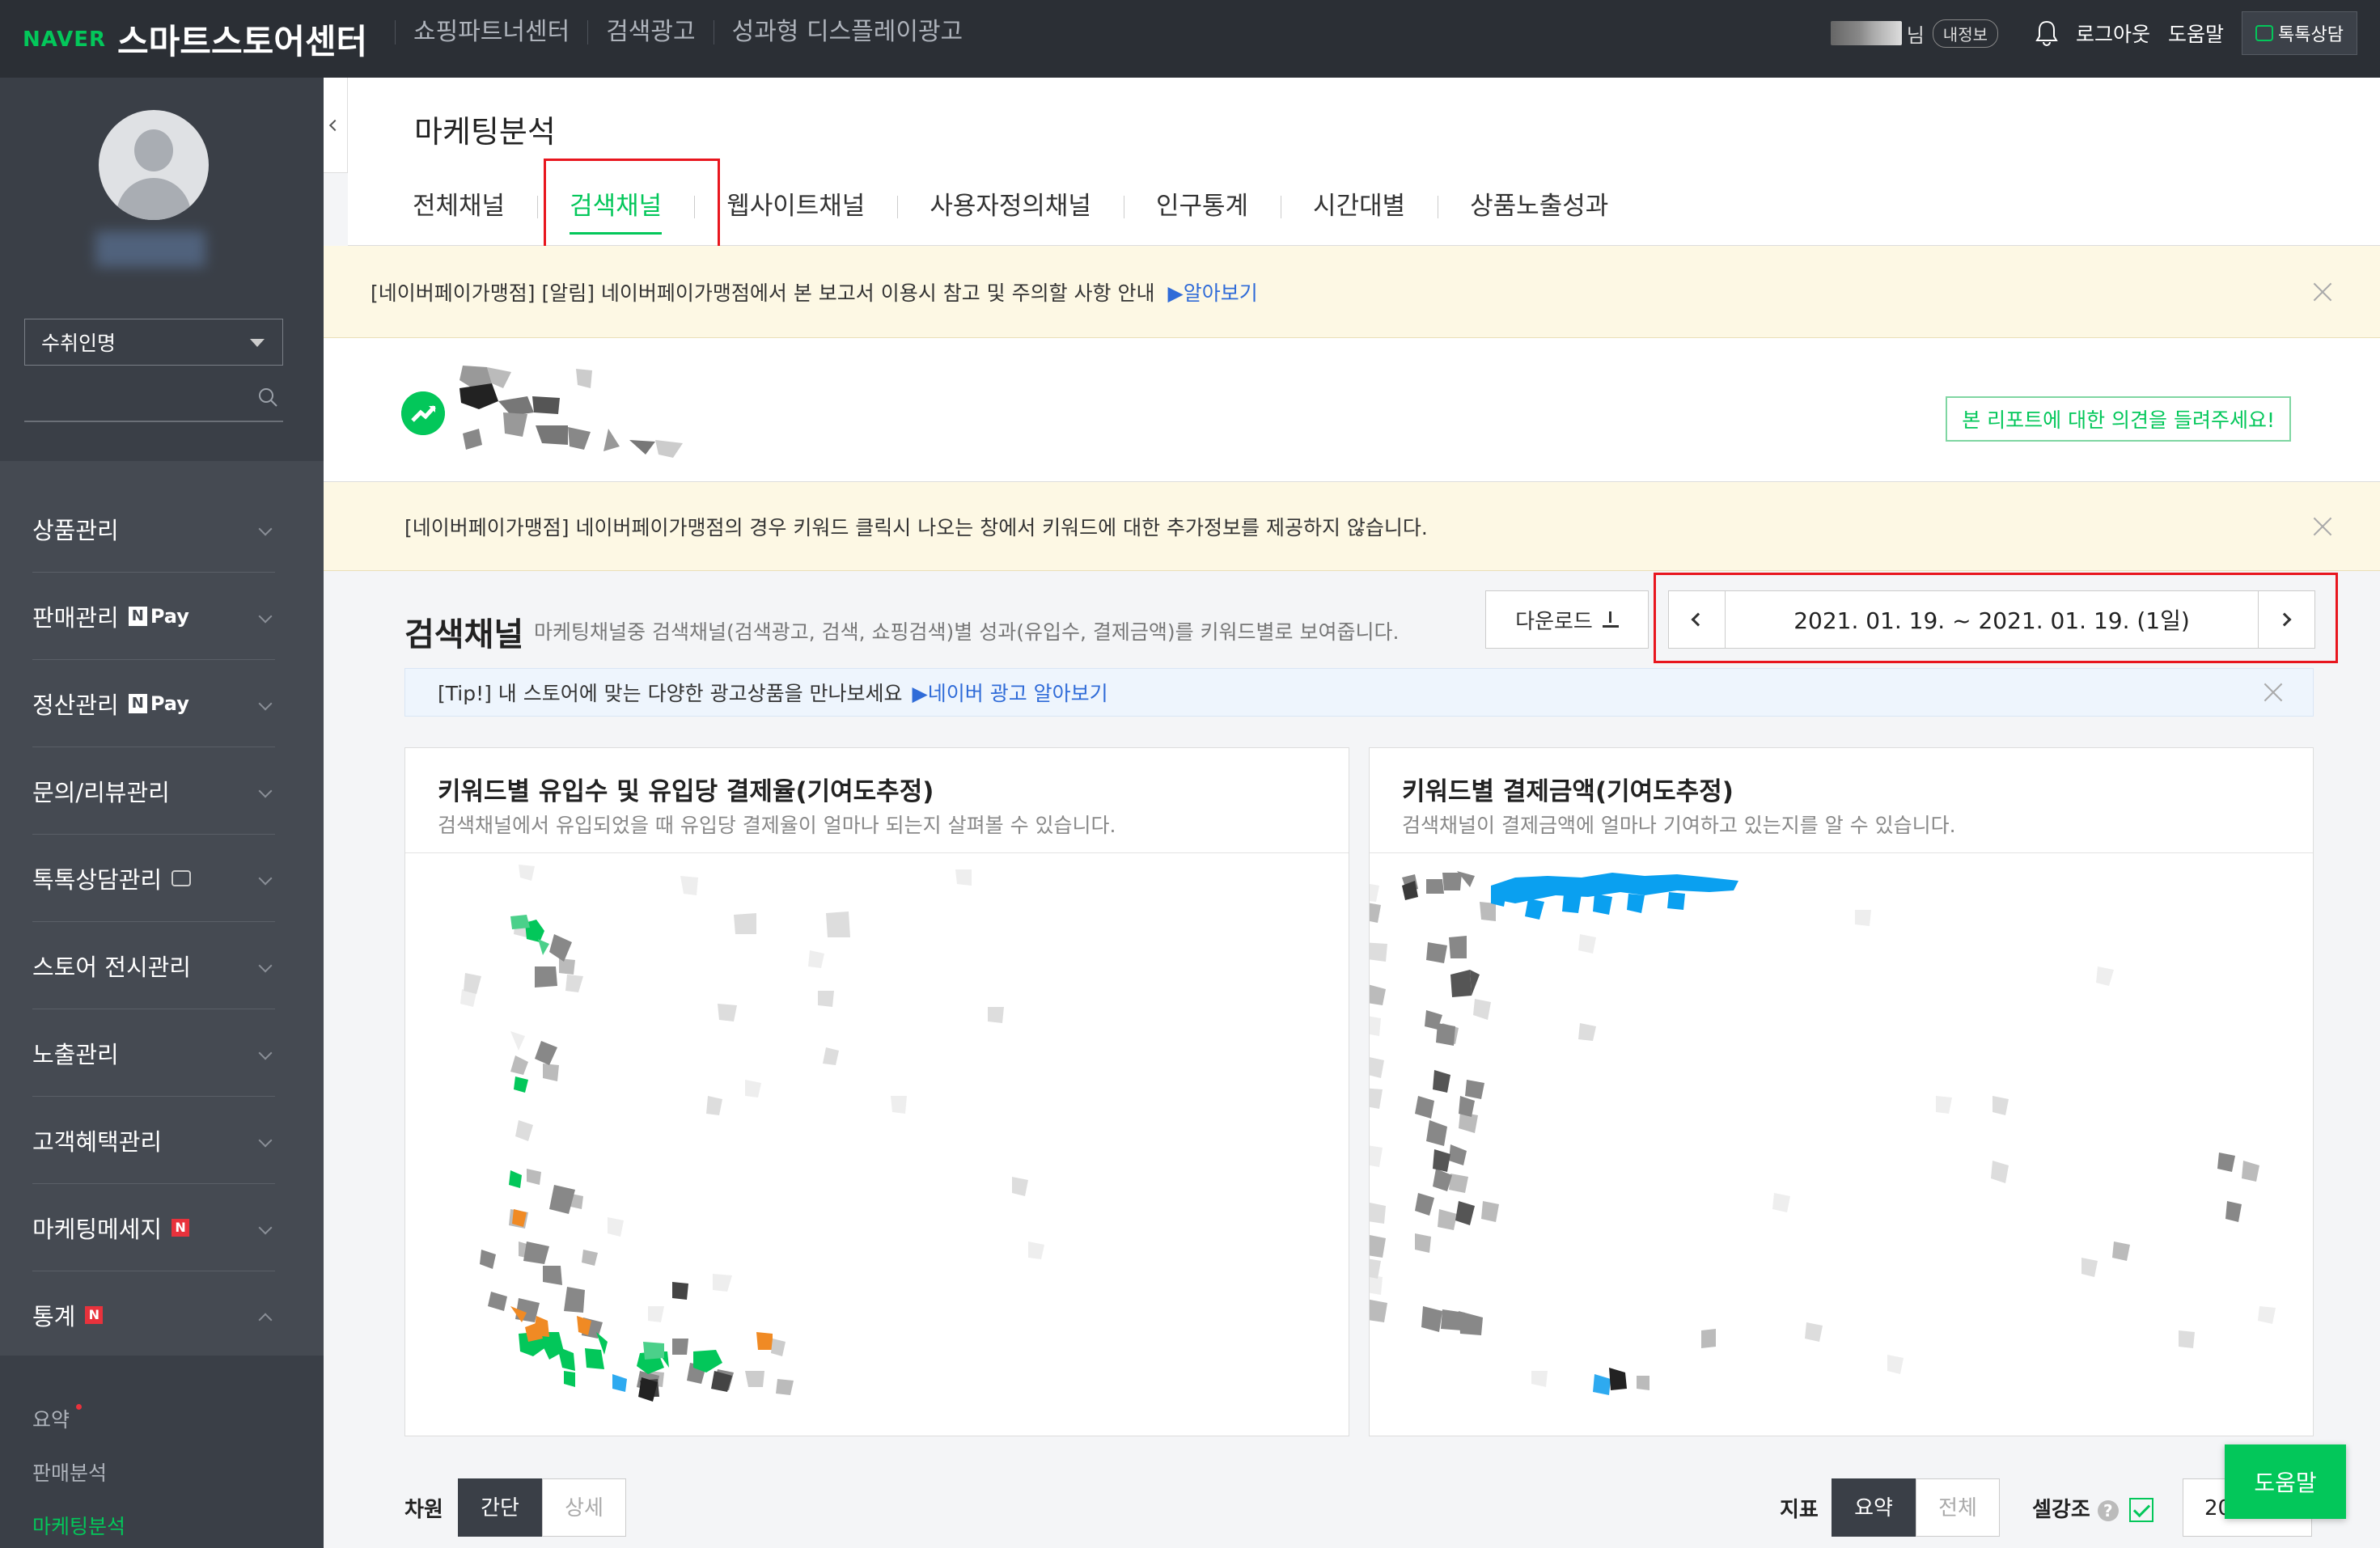 This screenshot has height=1548, width=2380. I want to click on tab-custom-channel: 사용자정의채널, so click(1010, 206).